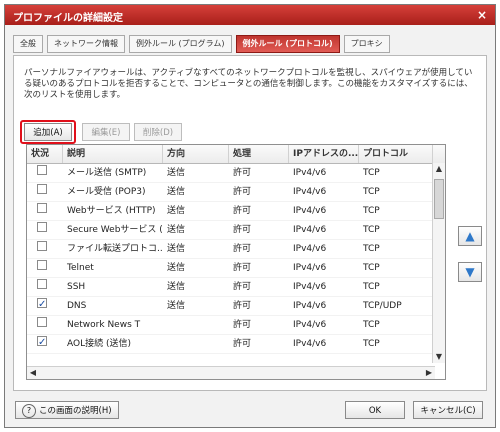  Describe the element at coordinates (68, 18) in the screenshot. I see `window-title: プロファイルの詳細設定` at that location.